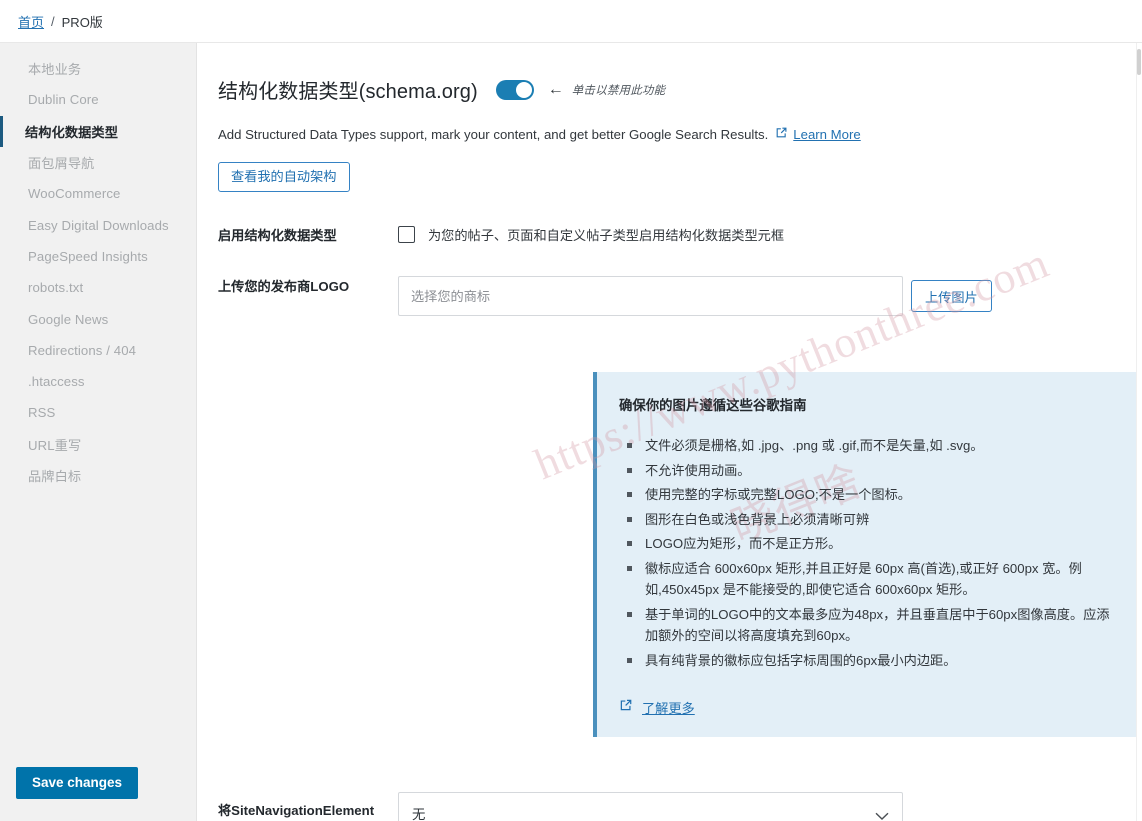 The image size is (1142, 821). What do you see at coordinates (348, 92) in the screenshot?
I see `page-title: 结构化数据类型(schema.org)` at bounding box center [348, 92].